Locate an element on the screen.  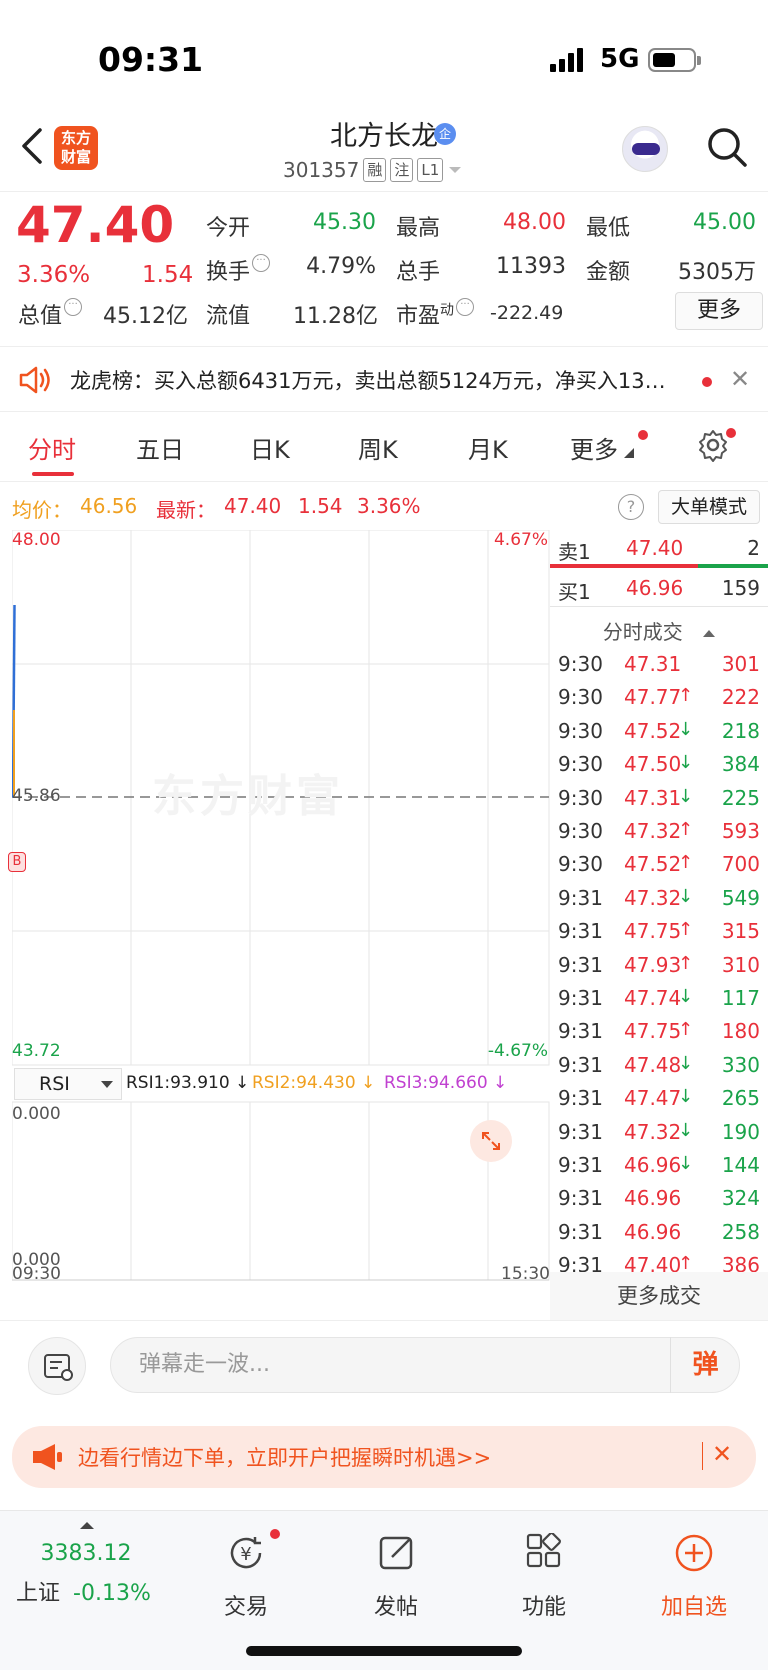
dragon-tiger-notice: 龙虎榜：买入总额6431万元，卖出总额5124万元，净买入1307万元 ✕ is located at coordinates (384, 379).